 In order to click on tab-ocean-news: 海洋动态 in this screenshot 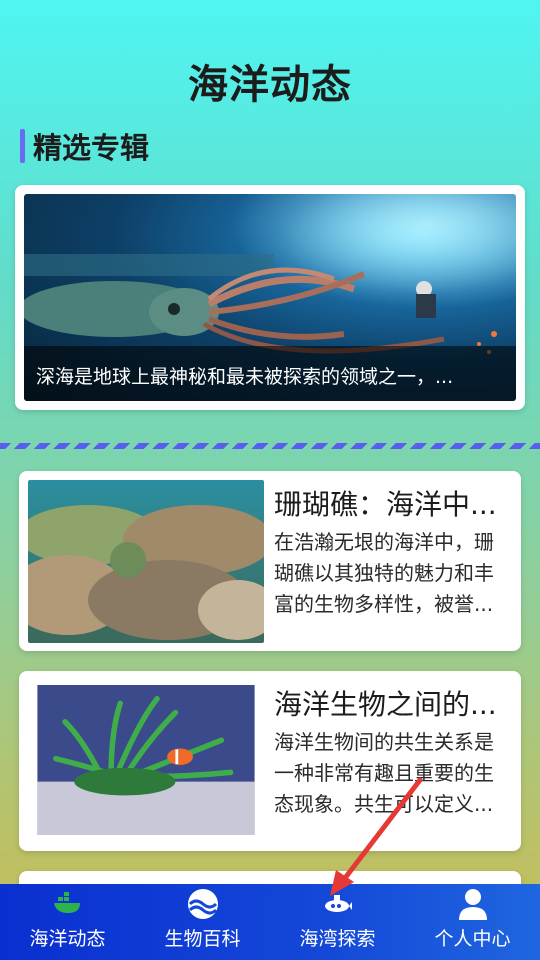, I will do `click(67, 922)`.